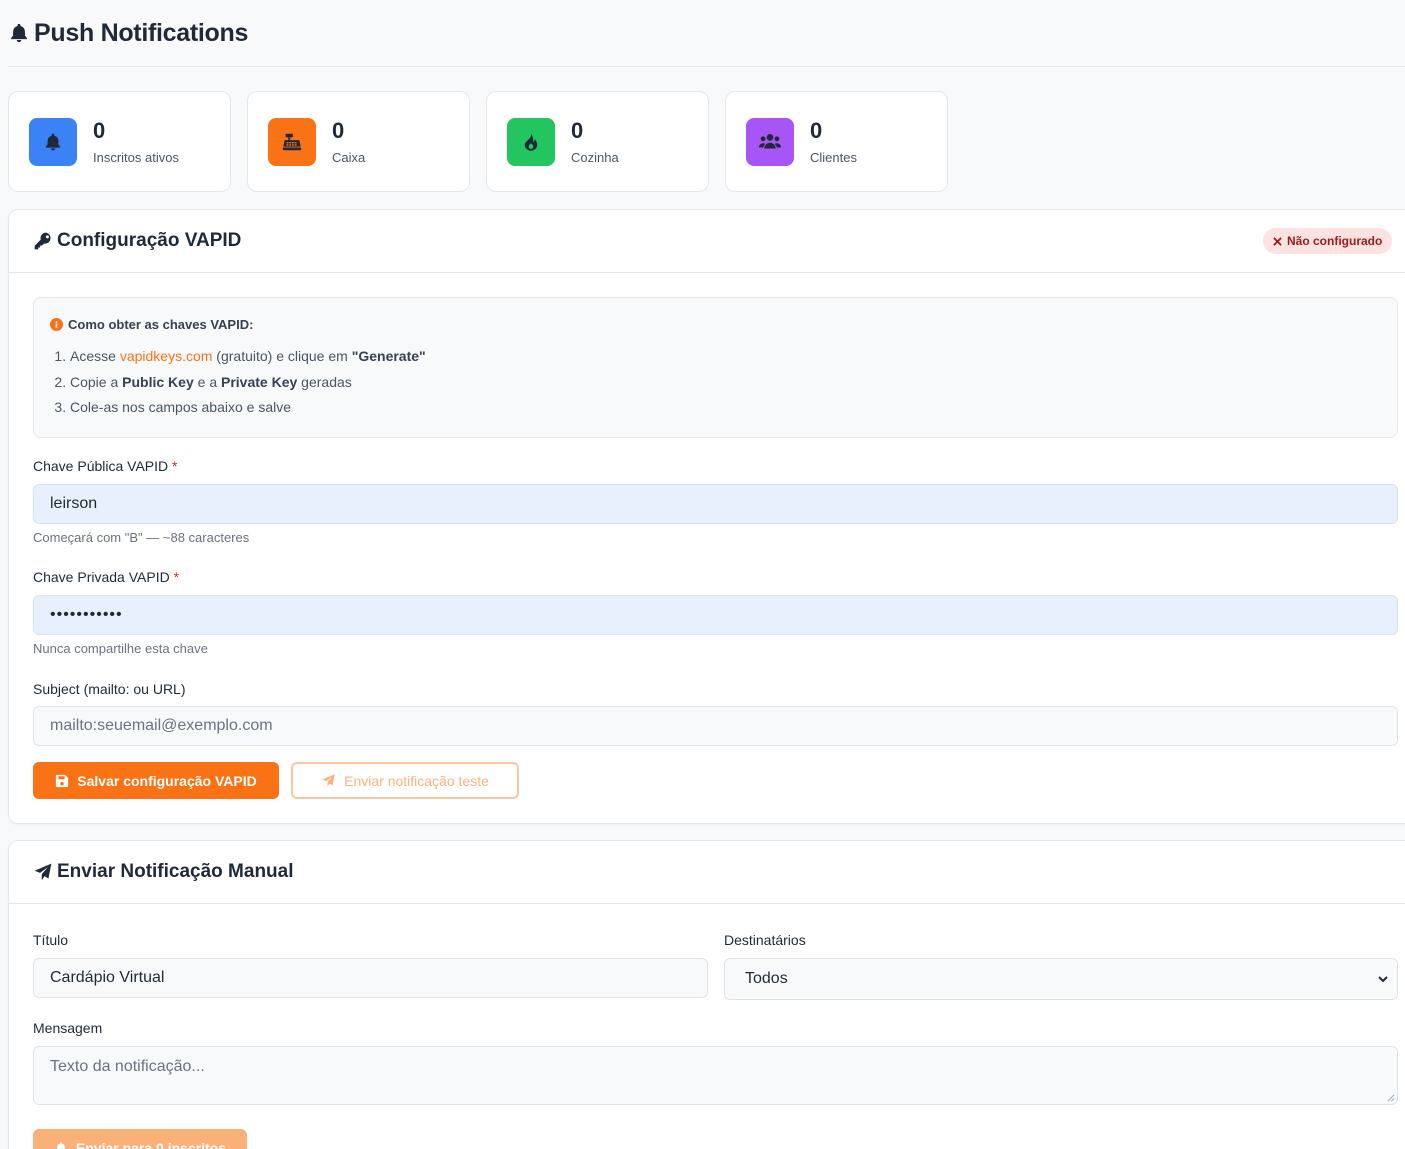 The height and width of the screenshot is (1149, 1405). Describe the element at coordinates (56, 324) in the screenshot. I see `info-circle-icon` at that location.